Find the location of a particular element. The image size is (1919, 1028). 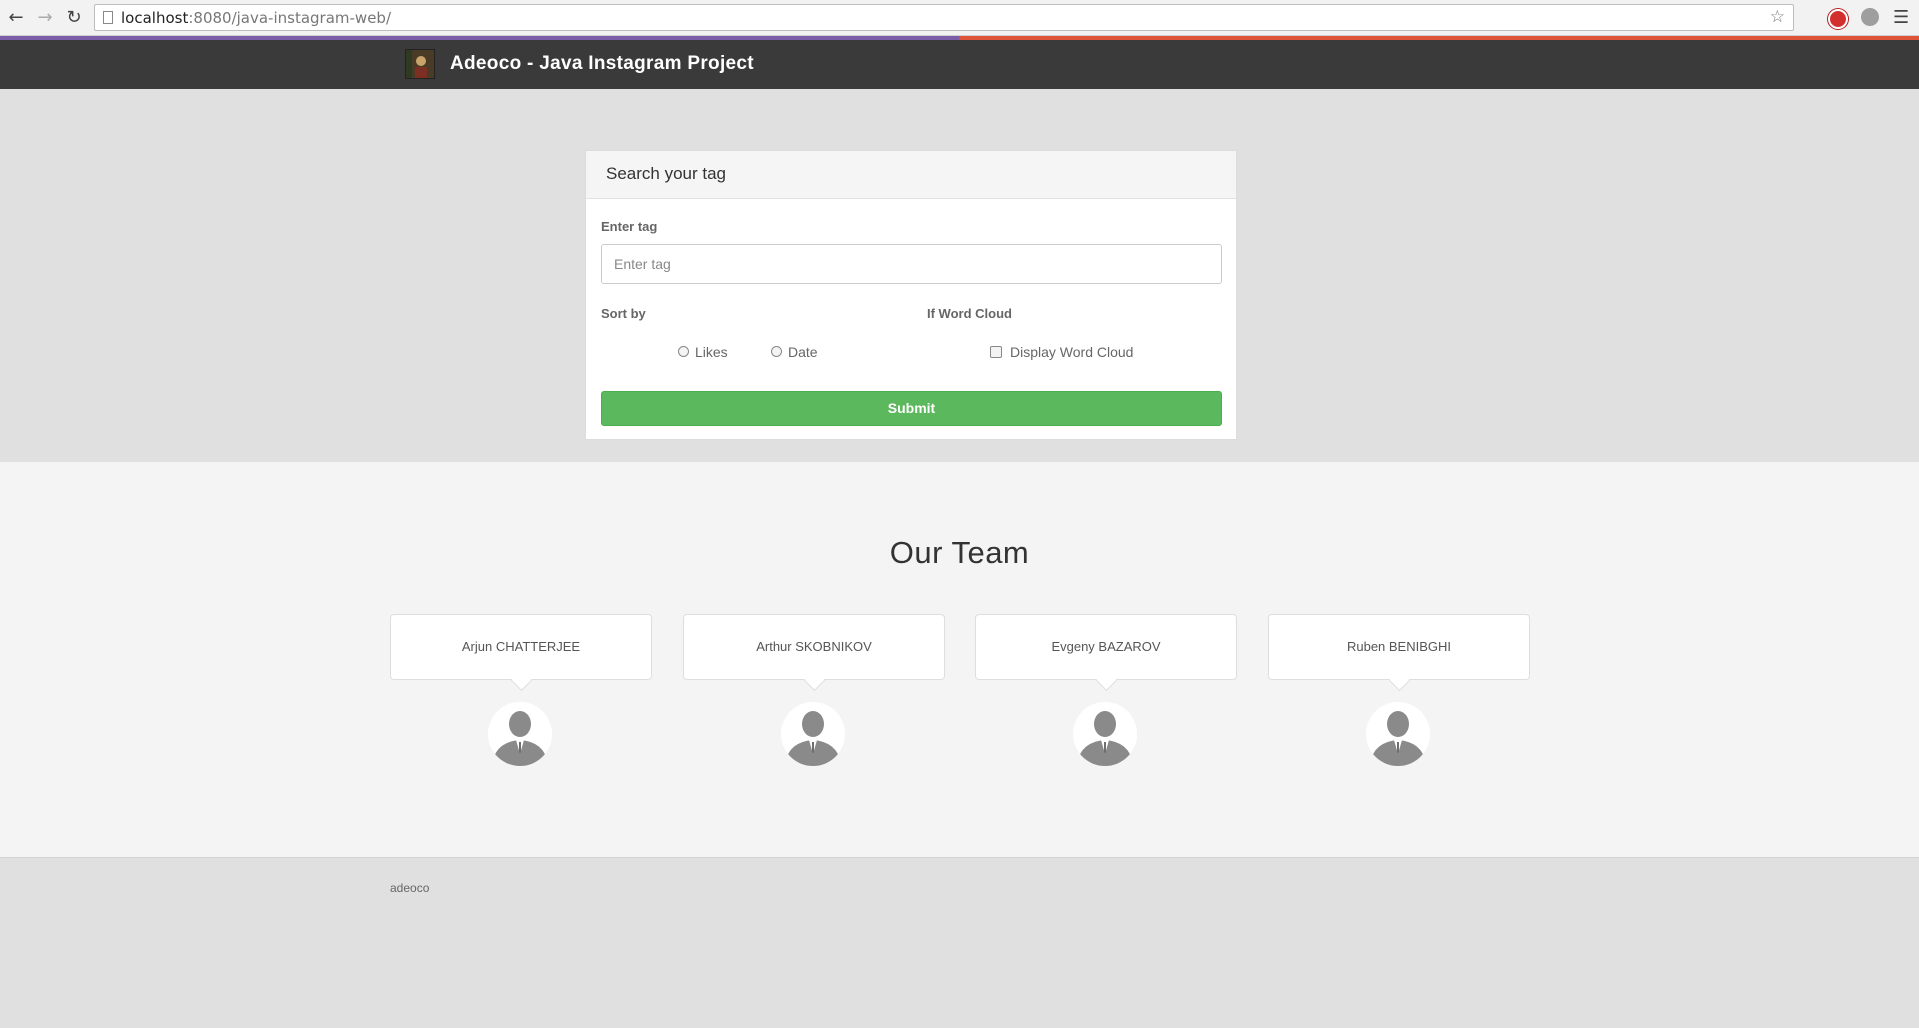

team-member: Arjun CHATTERJEE is located at coordinates (521, 690).